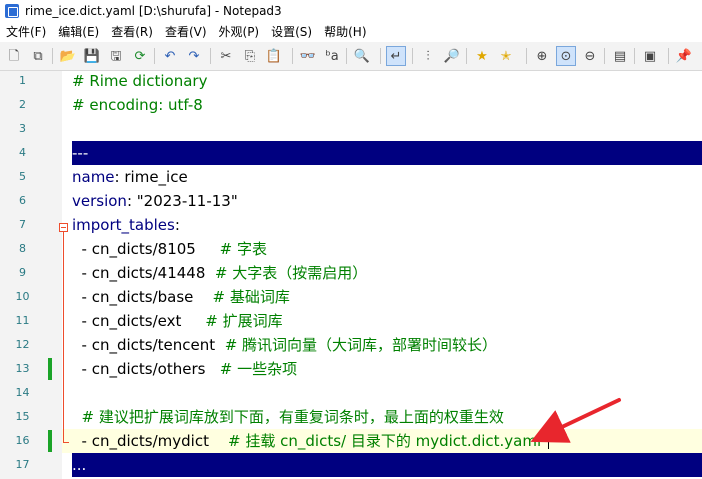 The height and width of the screenshot is (479, 702). I want to click on red-arrow-annotation, so click(575, 420).